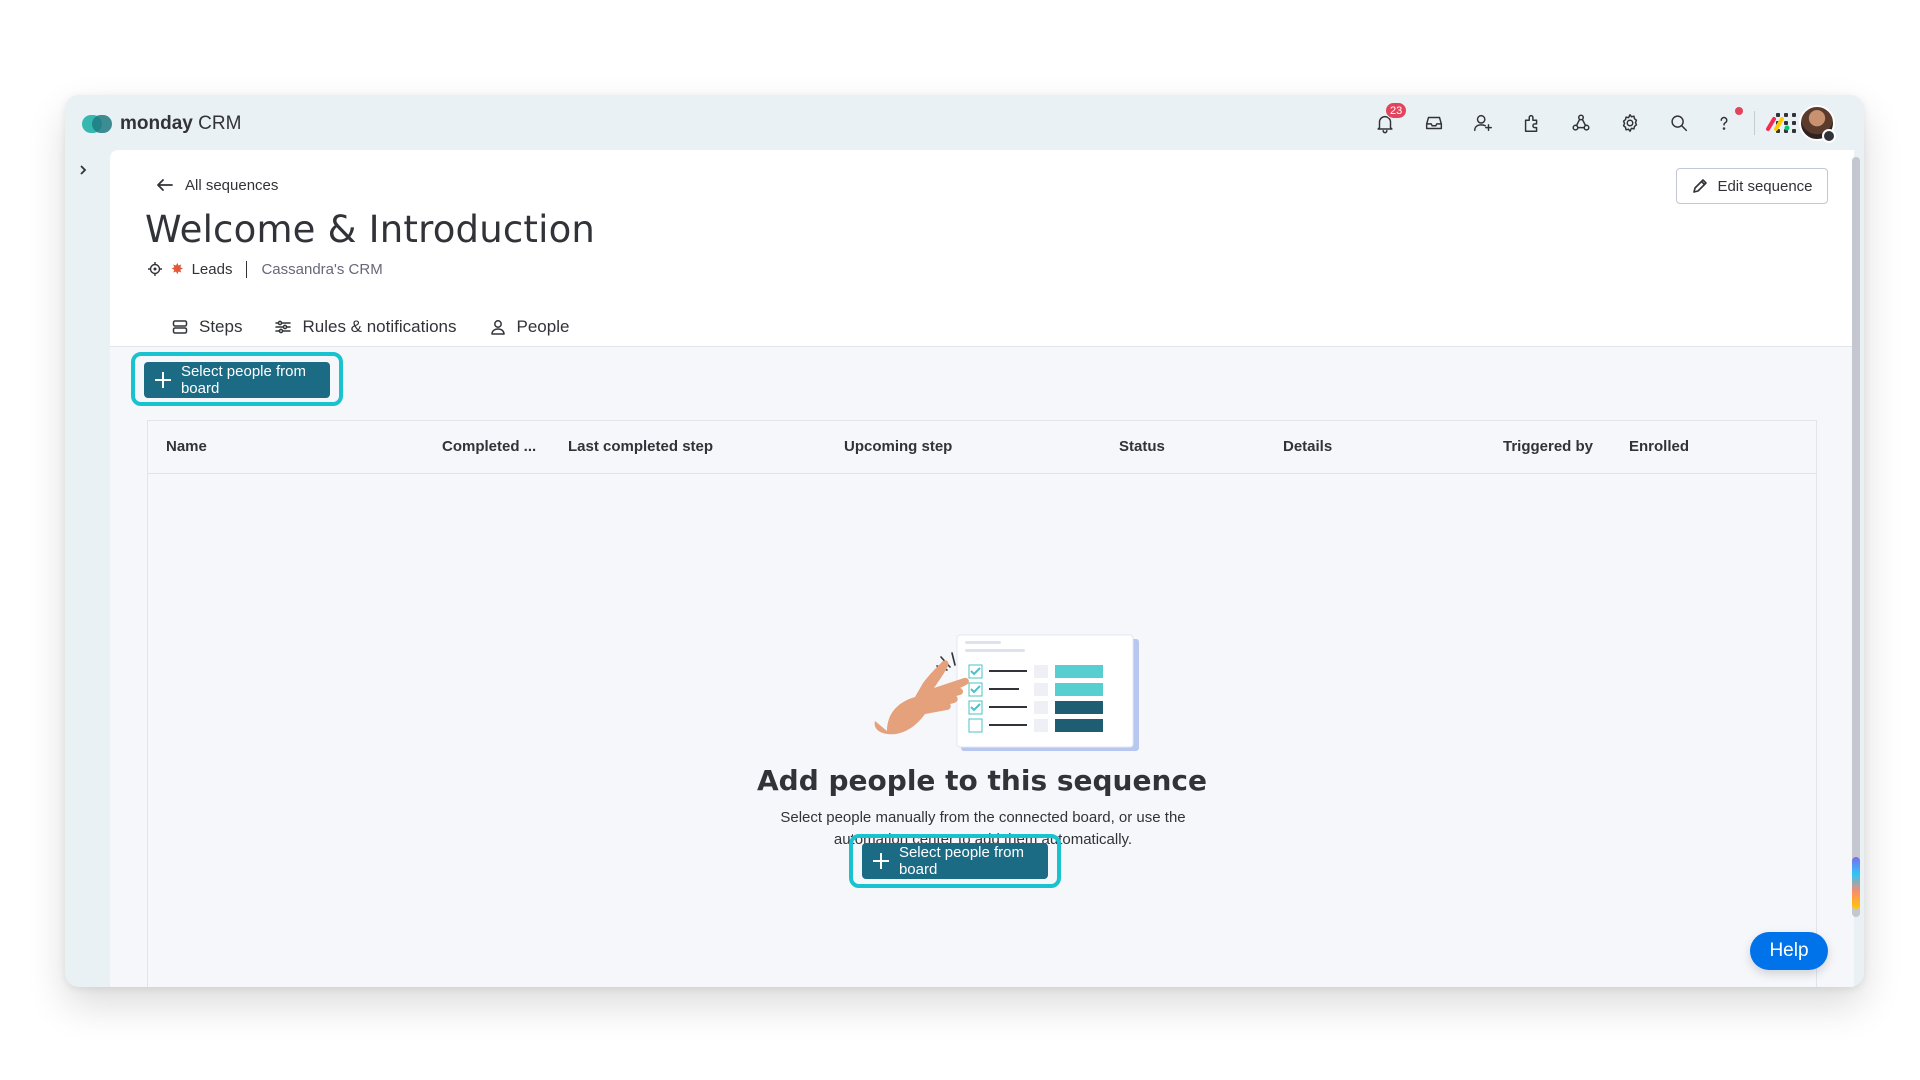  I want to click on select-people-button: Select people from board, so click(237, 380).